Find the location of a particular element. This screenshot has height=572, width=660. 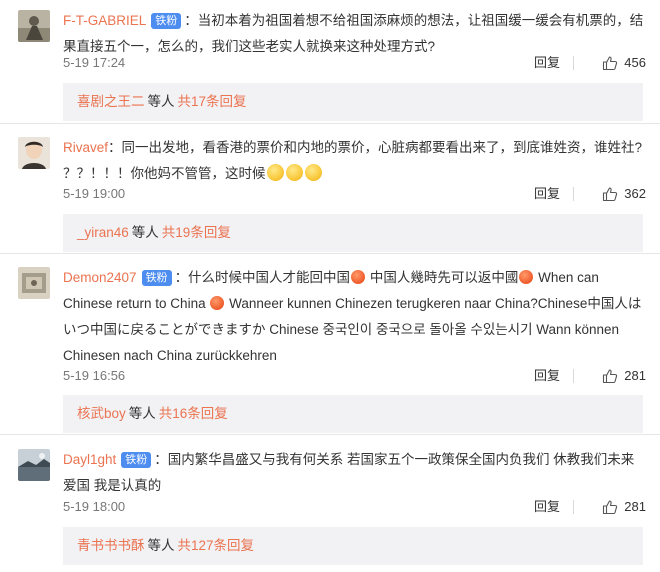

reply-summary: 喜剧之王二 等人 共17条回复 is located at coordinates (353, 102).